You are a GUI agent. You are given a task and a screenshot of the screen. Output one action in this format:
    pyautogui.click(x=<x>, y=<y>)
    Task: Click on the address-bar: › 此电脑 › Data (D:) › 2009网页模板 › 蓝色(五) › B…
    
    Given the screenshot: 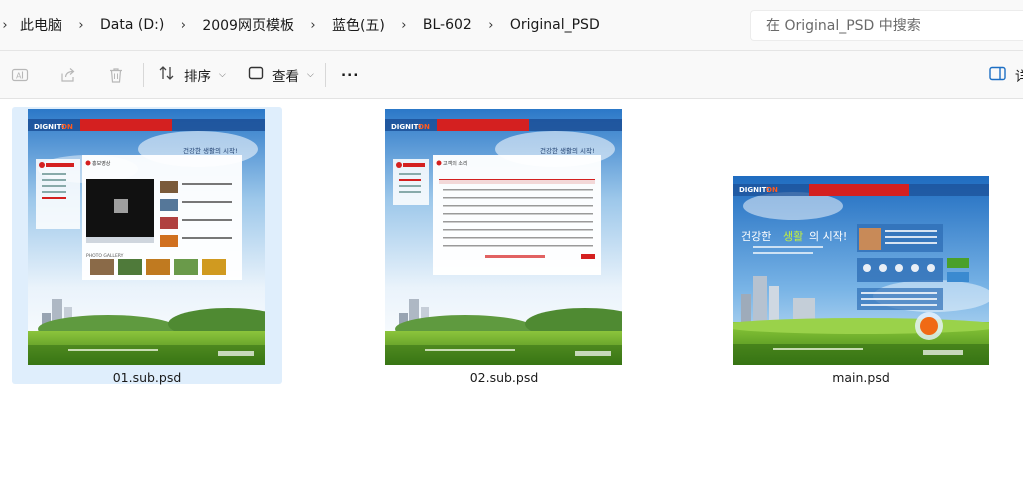 What is the action you would take?
    pyautogui.click(x=511, y=25)
    